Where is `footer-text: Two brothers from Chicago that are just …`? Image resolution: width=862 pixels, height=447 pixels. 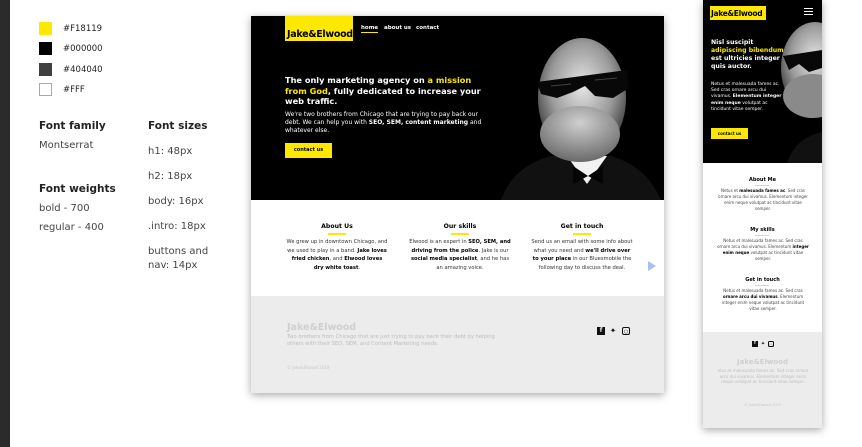
footer-text: Two brothers from Chicago that are just … is located at coordinates (391, 340).